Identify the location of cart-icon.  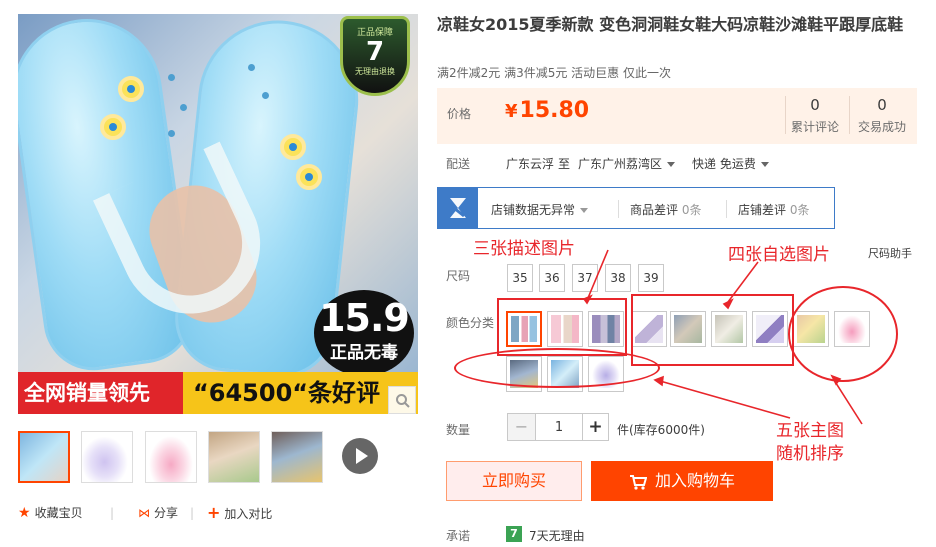
(638, 482).